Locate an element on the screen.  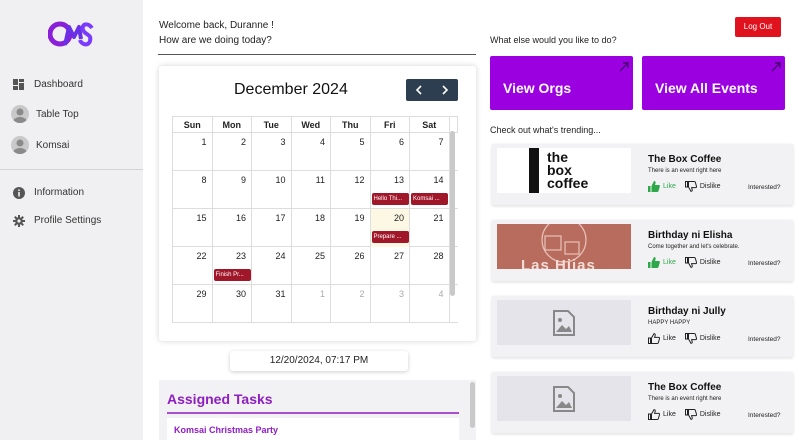
calendar-day: 24 is located at coordinates (272, 266).